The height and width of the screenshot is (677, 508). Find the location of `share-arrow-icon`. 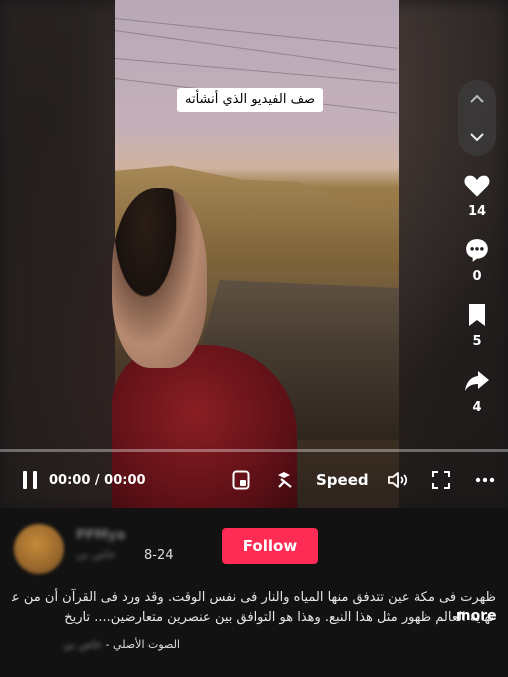

share-arrow-icon is located at coordinates (477, 381).